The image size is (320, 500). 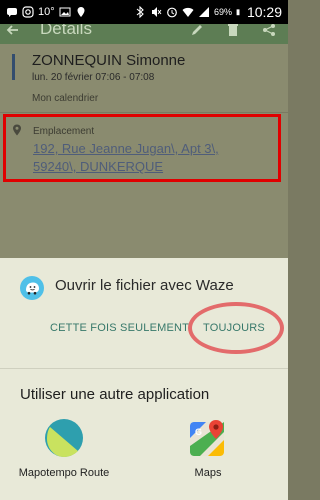 I want to click on sheet-divider, so click(x=144, y=368).